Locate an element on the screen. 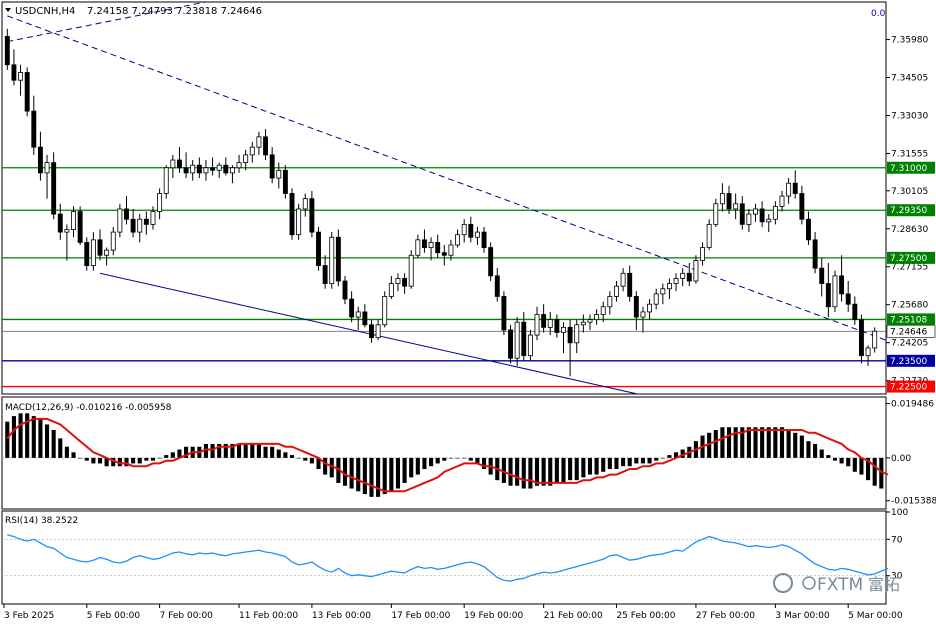  level-label: 7.23500 is located at coordinates (908, 362).